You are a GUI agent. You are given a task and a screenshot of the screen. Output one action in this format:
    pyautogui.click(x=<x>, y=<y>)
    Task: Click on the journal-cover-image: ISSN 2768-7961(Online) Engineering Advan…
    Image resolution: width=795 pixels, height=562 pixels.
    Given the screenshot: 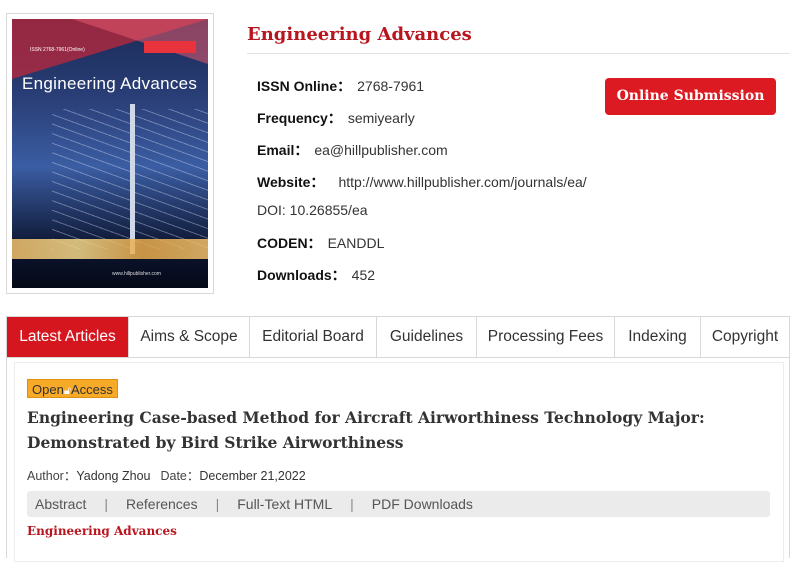 What is the action you would take?
    pyautogui.click(x=110, y=153)
    